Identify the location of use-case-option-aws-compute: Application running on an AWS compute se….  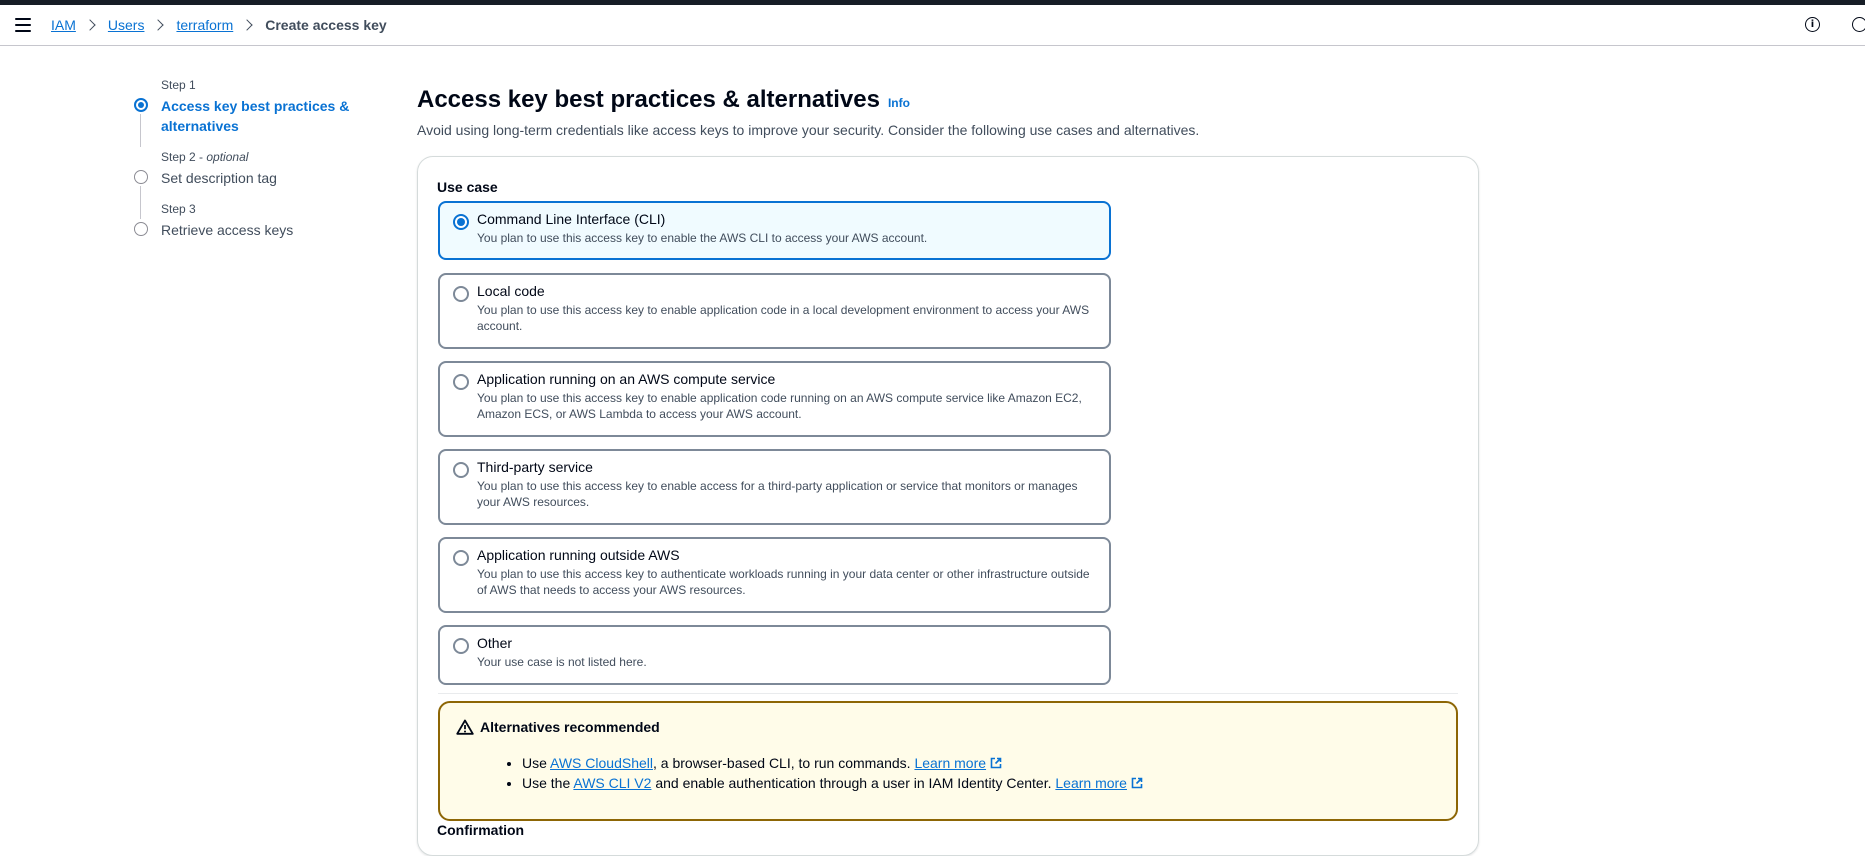
(774, 399).